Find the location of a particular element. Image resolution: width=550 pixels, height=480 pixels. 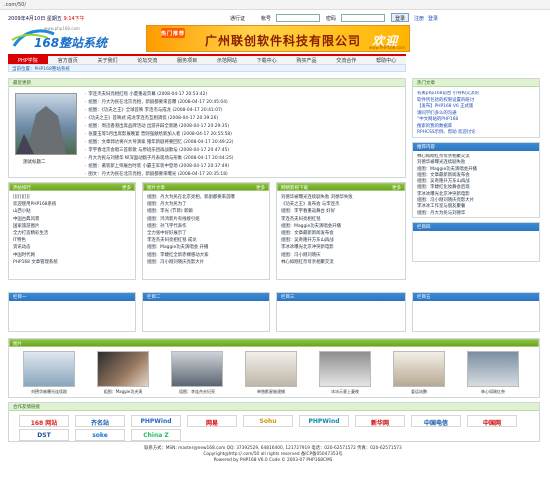

list-item: 全力张中好好展示了 is located at coordinates (207, 233).